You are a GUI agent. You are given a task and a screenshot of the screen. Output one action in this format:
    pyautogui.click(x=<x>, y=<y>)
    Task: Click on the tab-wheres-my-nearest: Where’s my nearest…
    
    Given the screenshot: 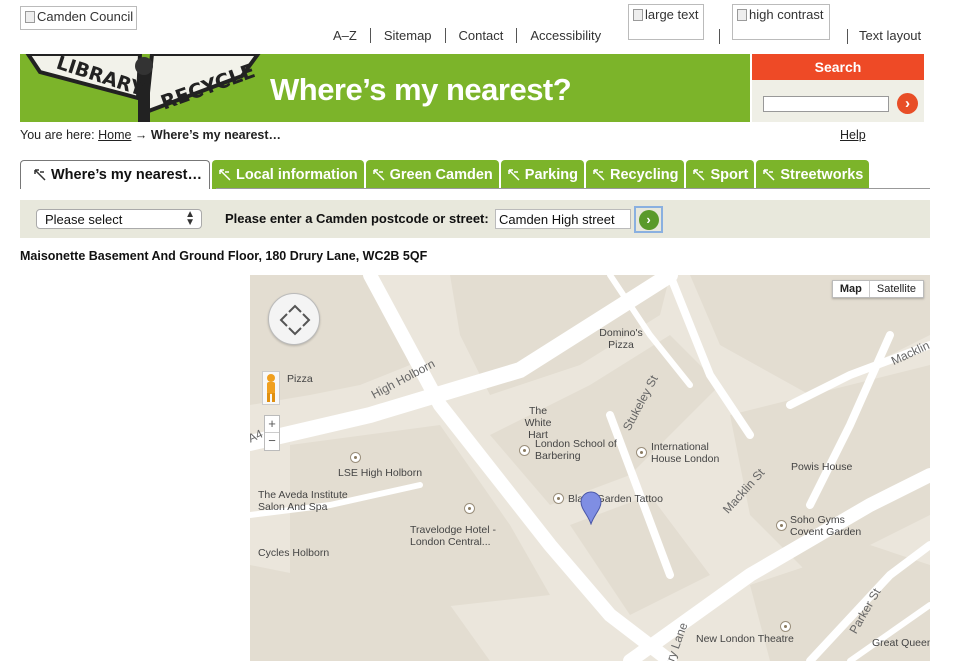 What is the action you would take?
    pyautogui.click(x=115, y=174)
    